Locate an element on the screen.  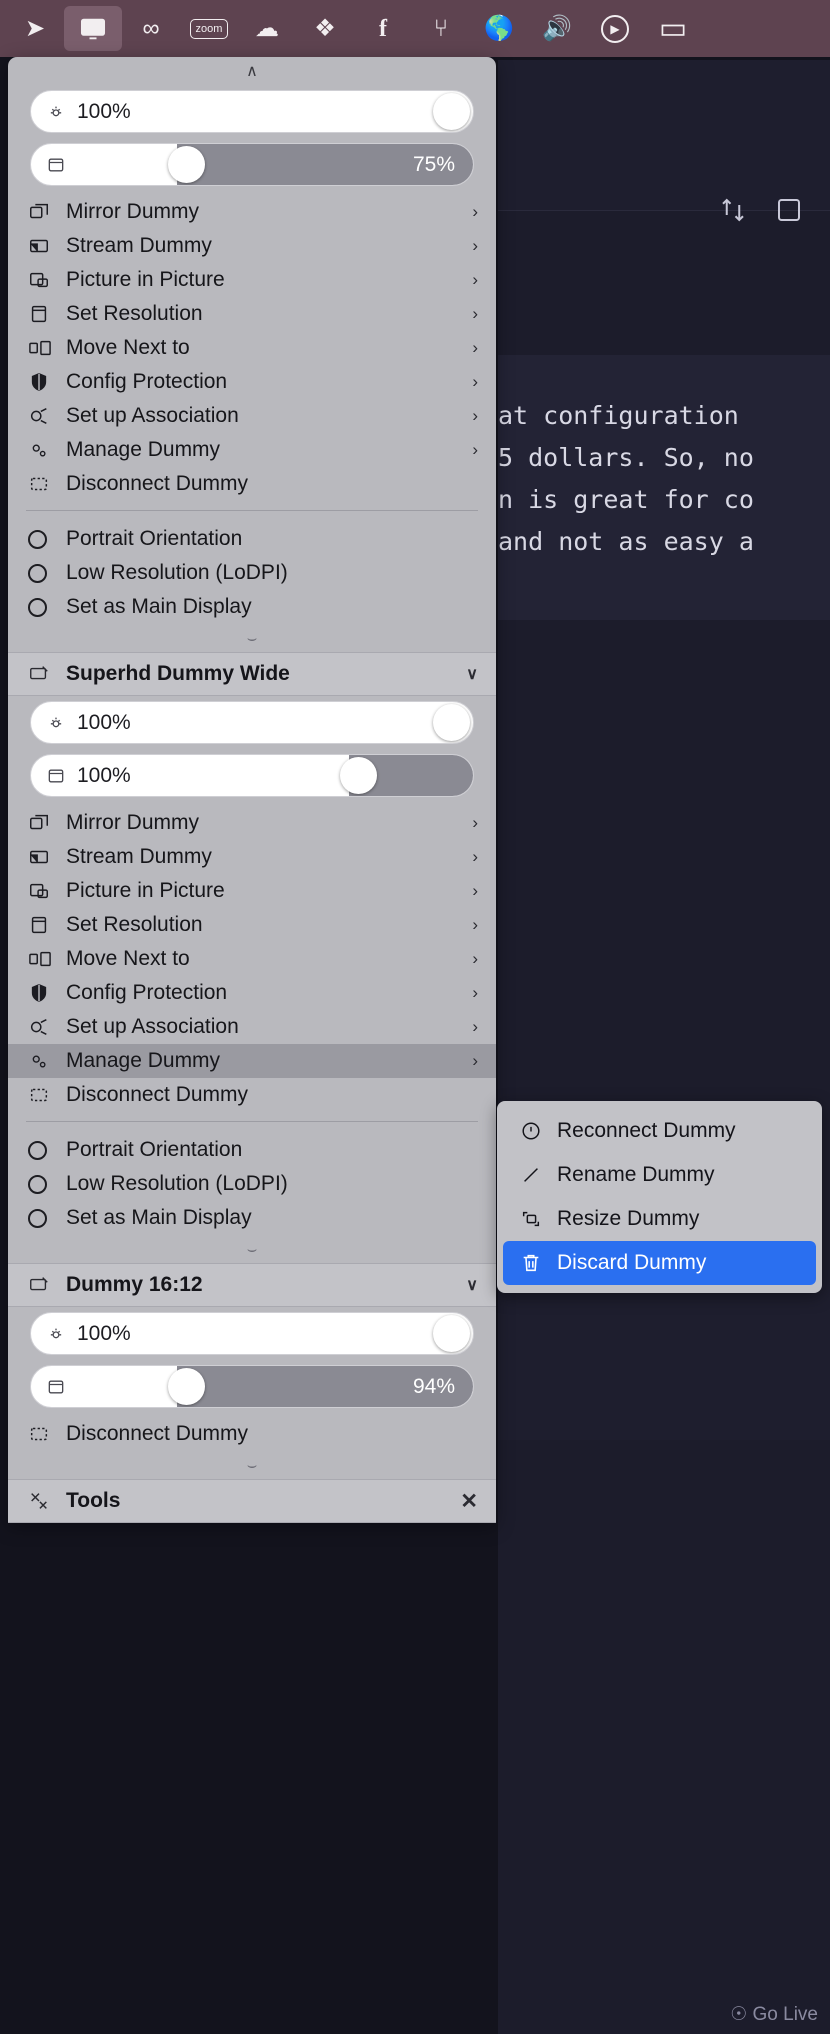
menu-label: Set up Association is located at coordinates (152, 1026).